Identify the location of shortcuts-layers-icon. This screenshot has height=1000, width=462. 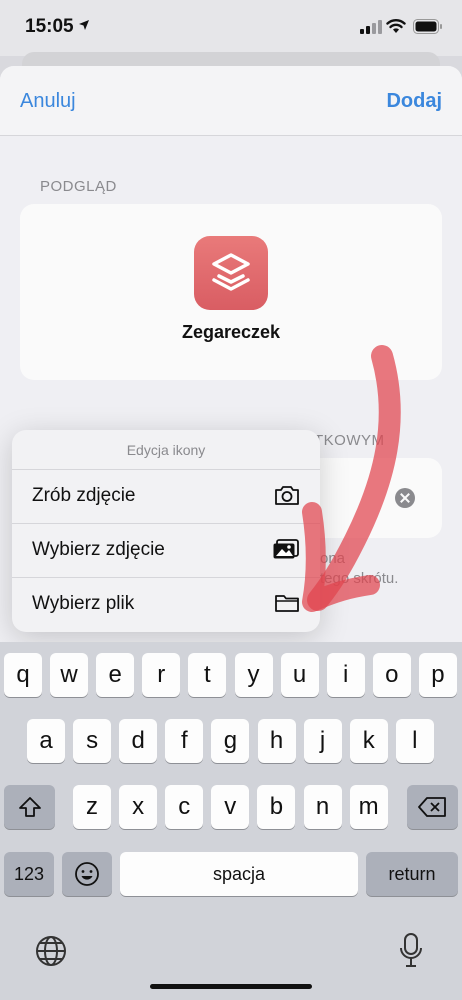
(231, 272).